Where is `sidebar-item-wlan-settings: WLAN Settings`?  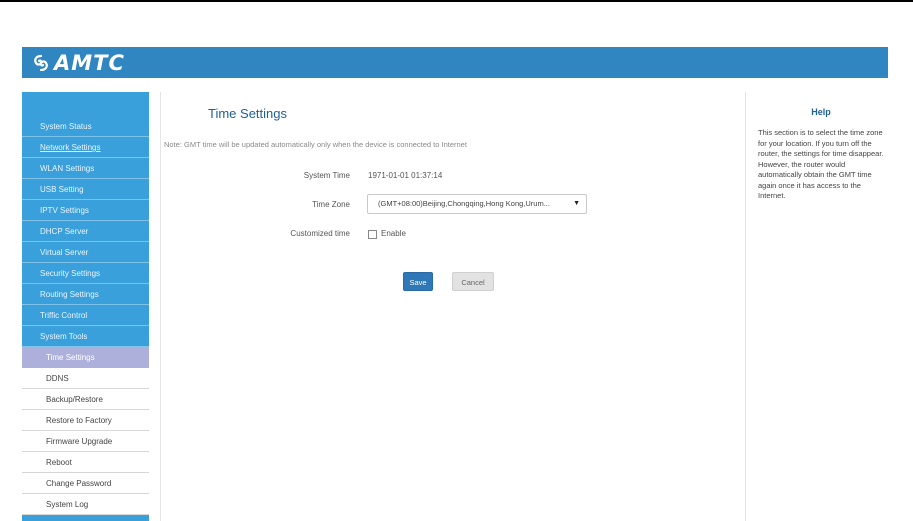
sidebar-item-wlan-settings: WLAN Settings is located at coordinates (85, 169).